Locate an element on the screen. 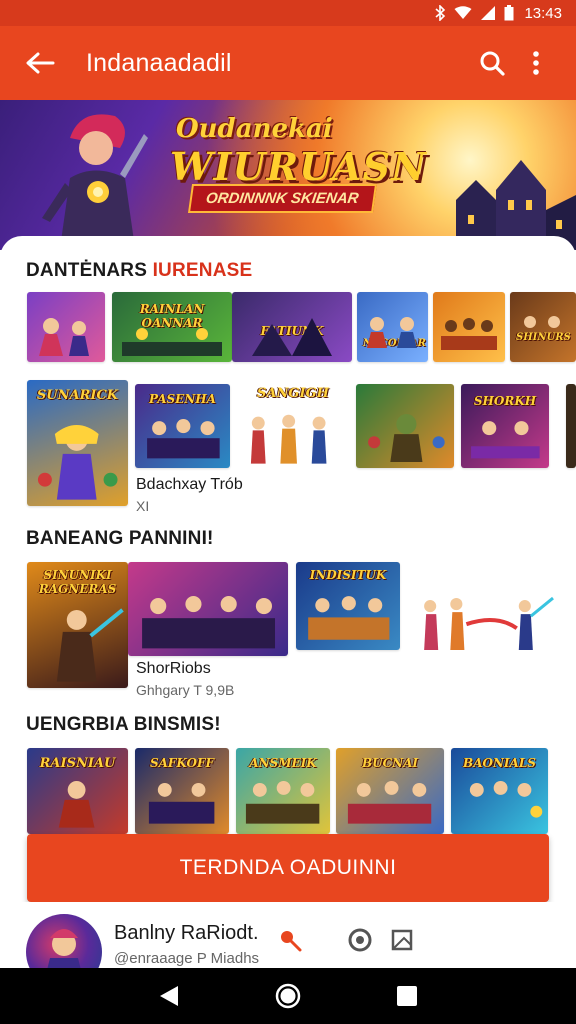  hero-character-art is located at coordinates (95, 181).